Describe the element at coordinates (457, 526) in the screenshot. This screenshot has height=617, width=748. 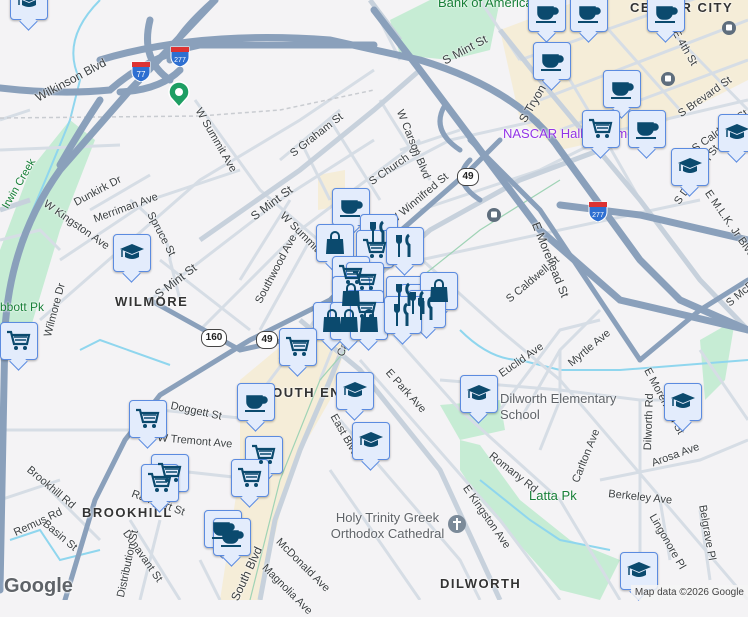
I see `cathedral-cross-icon` at that location.